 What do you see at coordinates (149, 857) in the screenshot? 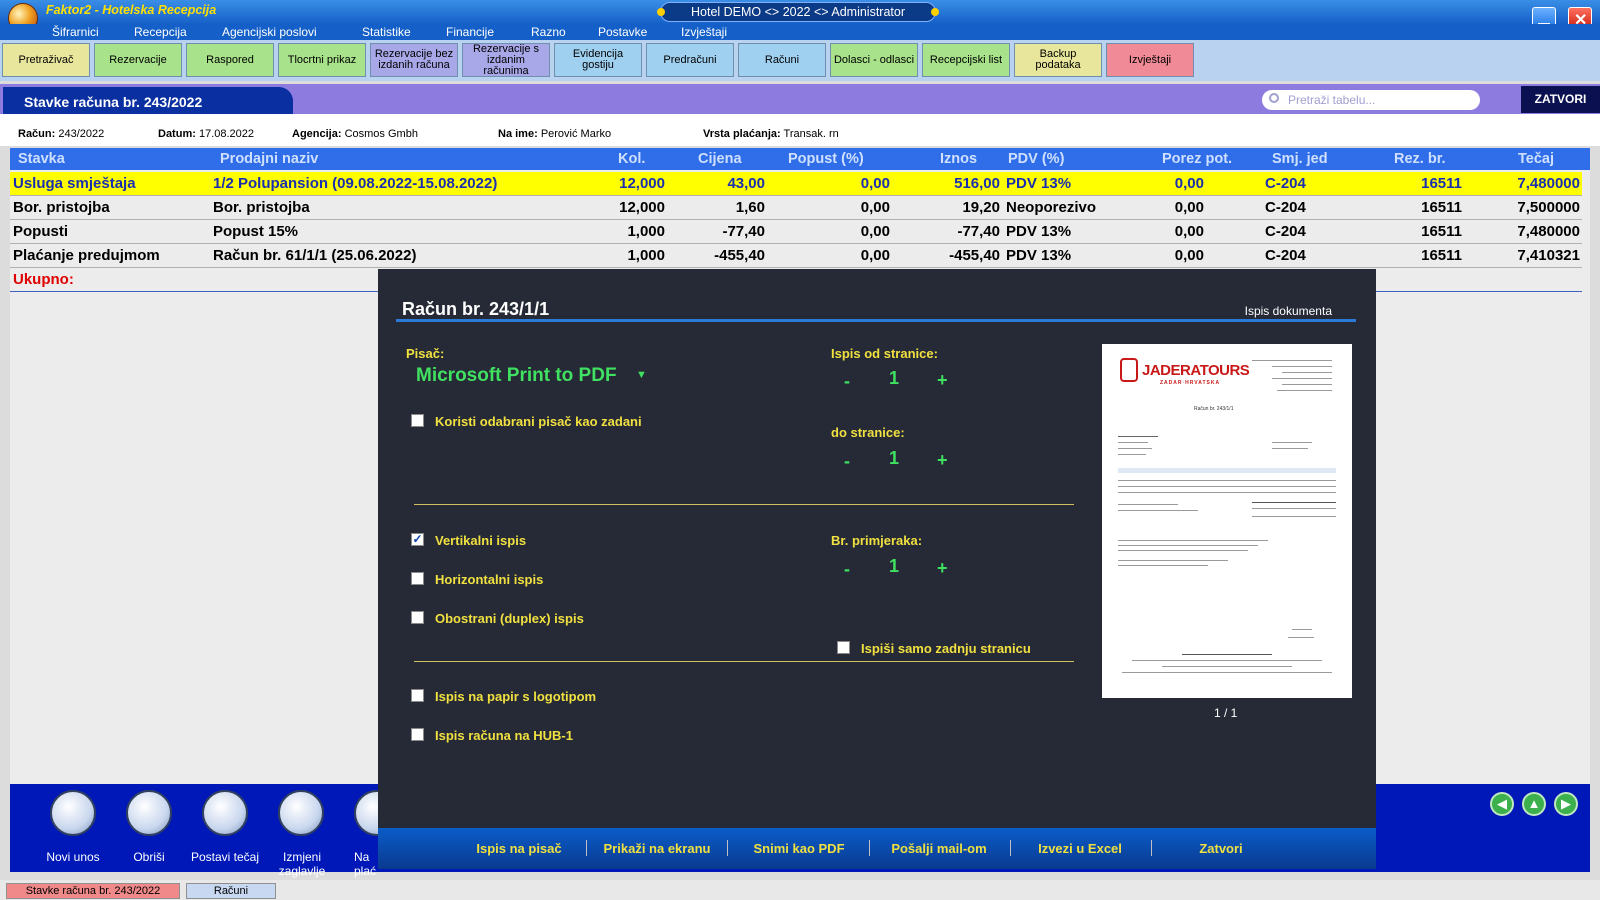
I see `obrisi-label: Obriši` at bounding box center [149, 857].